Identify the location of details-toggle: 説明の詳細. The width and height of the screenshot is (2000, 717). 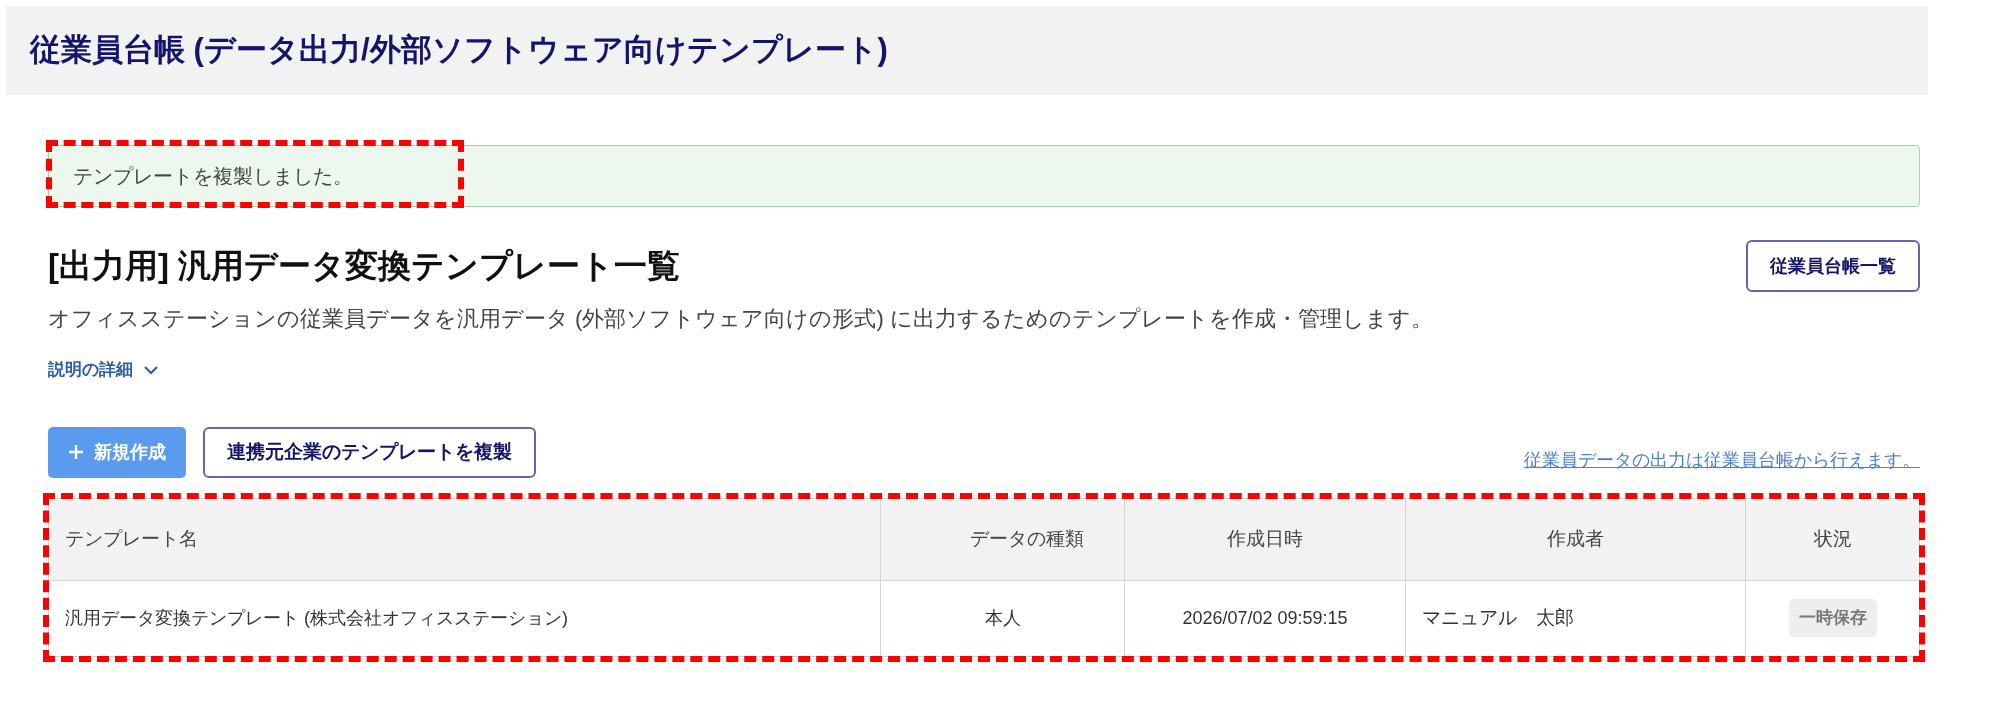
(103, 370).